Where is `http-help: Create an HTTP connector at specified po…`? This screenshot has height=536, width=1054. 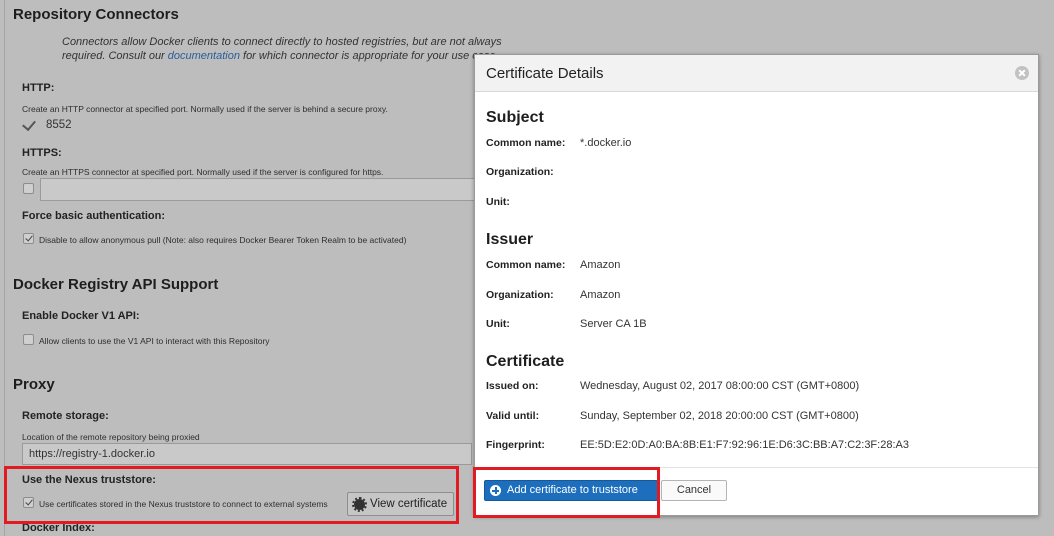
http-help: Create an HTTP connector at specified po… is located at coordinates (205, 109).